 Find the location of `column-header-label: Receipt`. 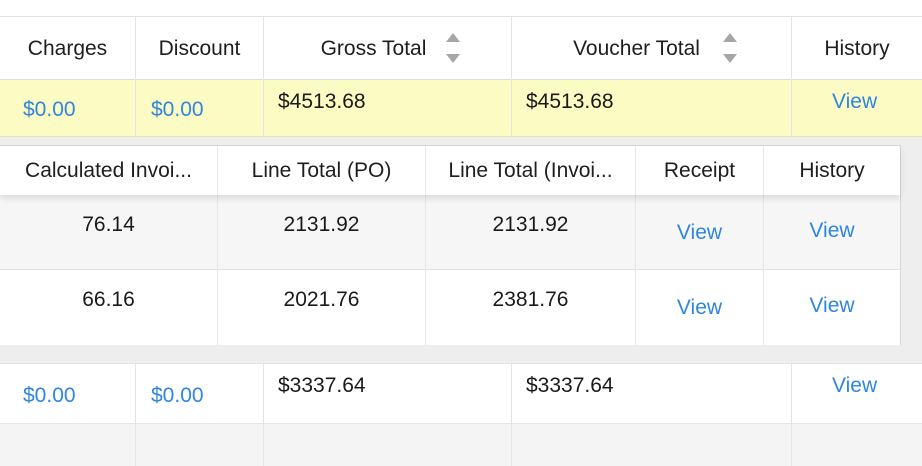

column-header-label: Receipt is located at coordinates (699, 170).